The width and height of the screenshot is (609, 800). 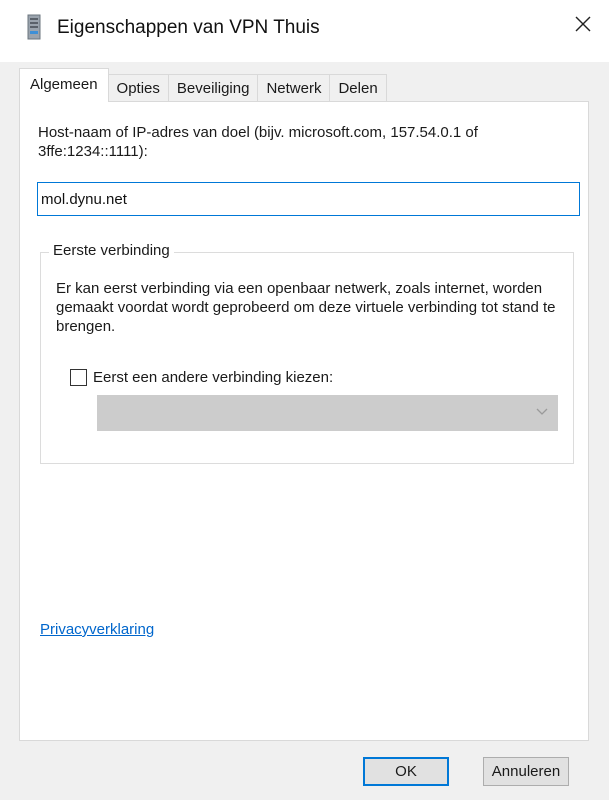 I want to click on tab-sharing: Delen, so click(x=358, y=88).